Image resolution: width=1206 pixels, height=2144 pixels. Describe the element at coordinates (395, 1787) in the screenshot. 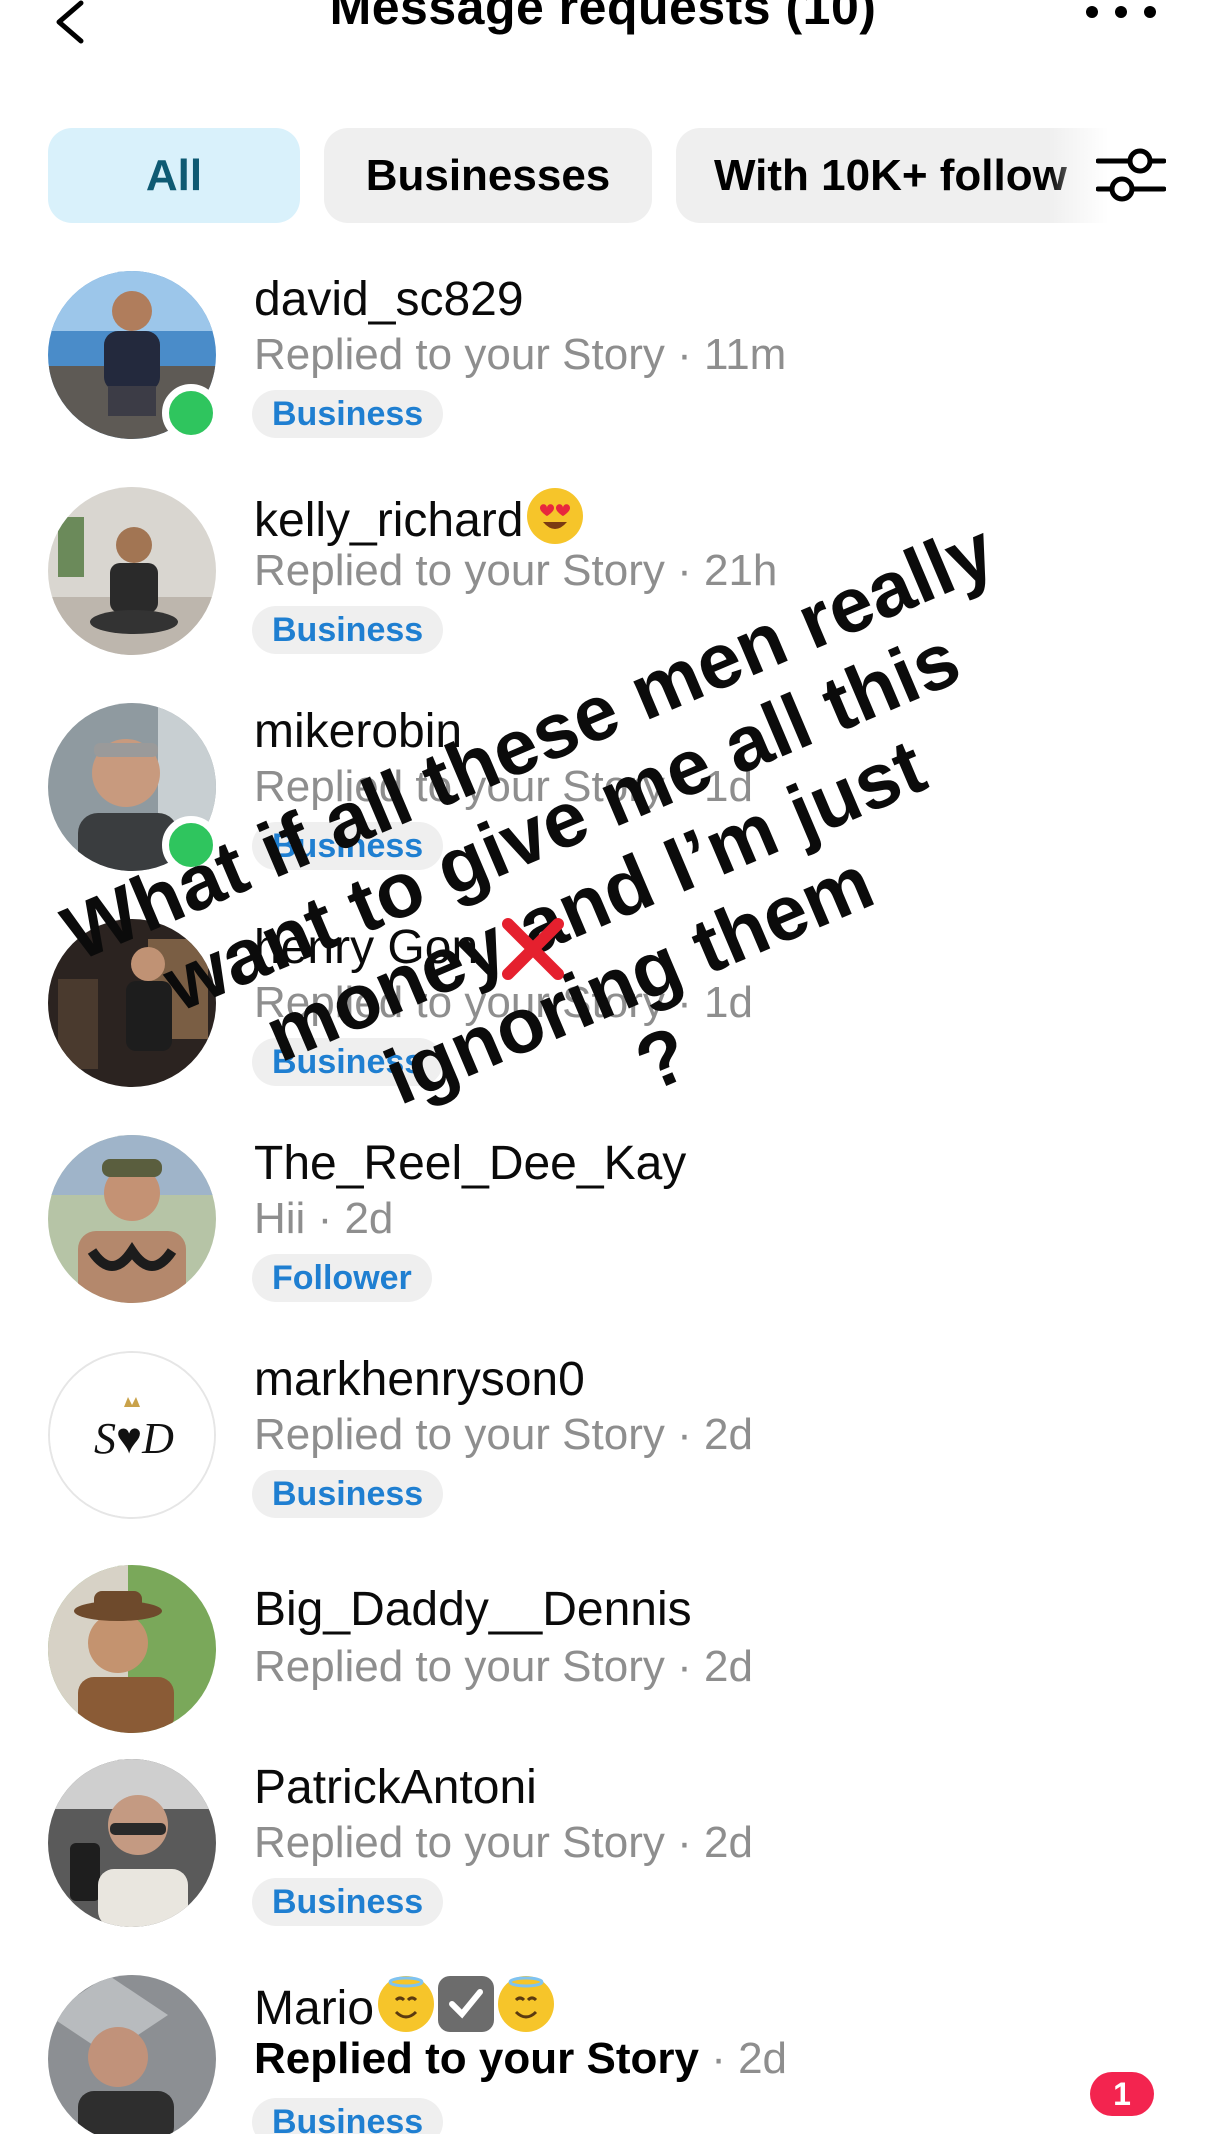

I see `username: PatrickAntoni` at that location.